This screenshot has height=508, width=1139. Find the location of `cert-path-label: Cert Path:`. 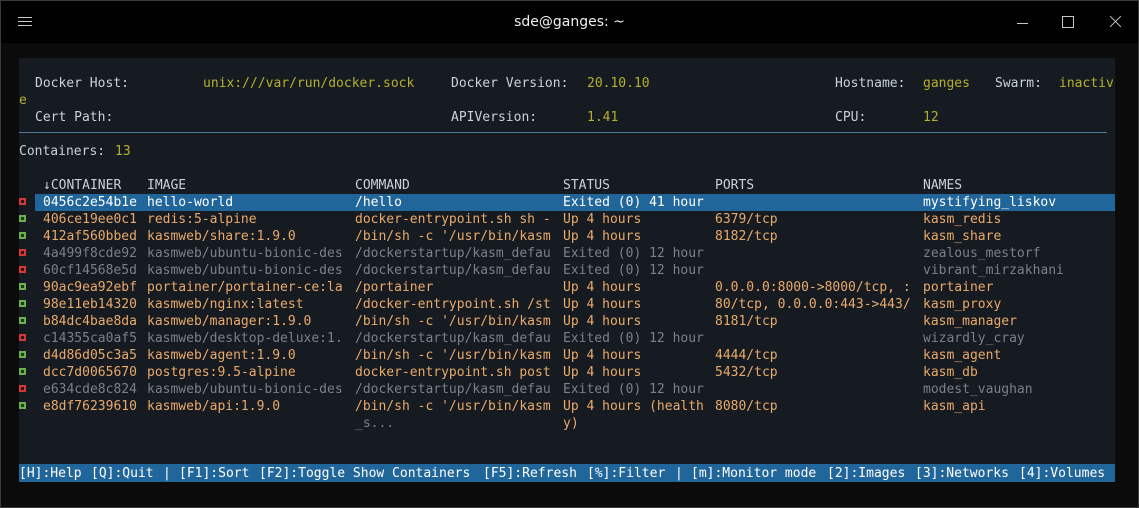

cert-path-label: Cert Path: is located at coordinates (74, 117).